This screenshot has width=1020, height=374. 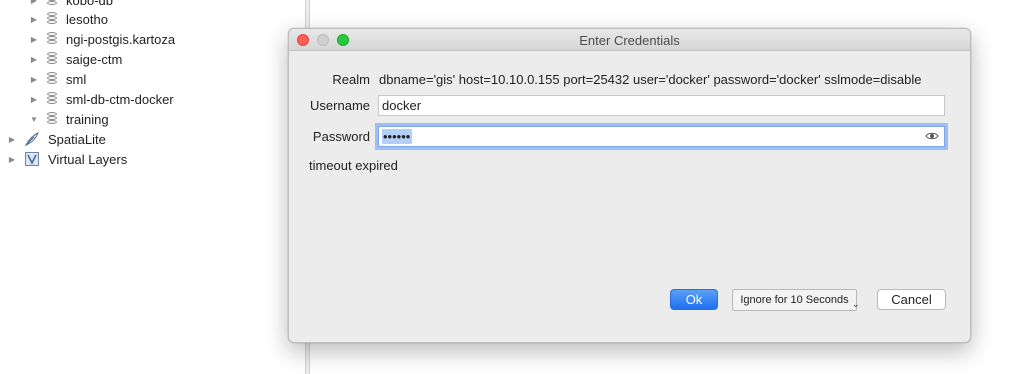 I want to click on tree-item-label: ngi-postgis.kartoza, so click(x=121, y=39).